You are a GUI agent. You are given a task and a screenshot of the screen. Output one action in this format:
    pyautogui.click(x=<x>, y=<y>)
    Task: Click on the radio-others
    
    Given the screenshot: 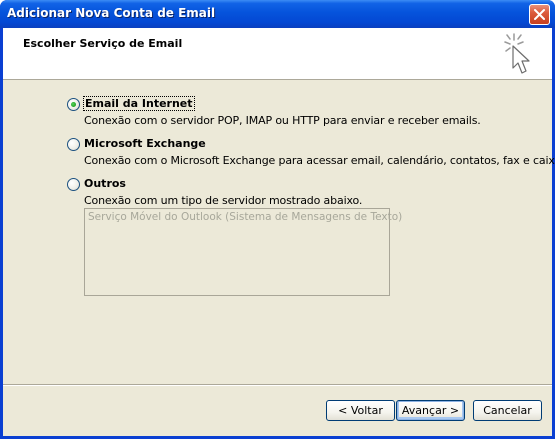 What is the action you would take?
    pyautogui.click(x=73, y=184)
    